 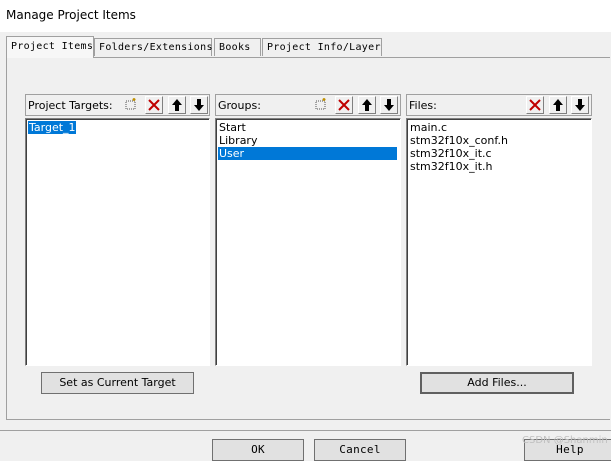 What do you see at coordinates (117, 383) in the screenshot?
I see `set-current-target-button: Set as Current Target` at bounding box center [117, 383].